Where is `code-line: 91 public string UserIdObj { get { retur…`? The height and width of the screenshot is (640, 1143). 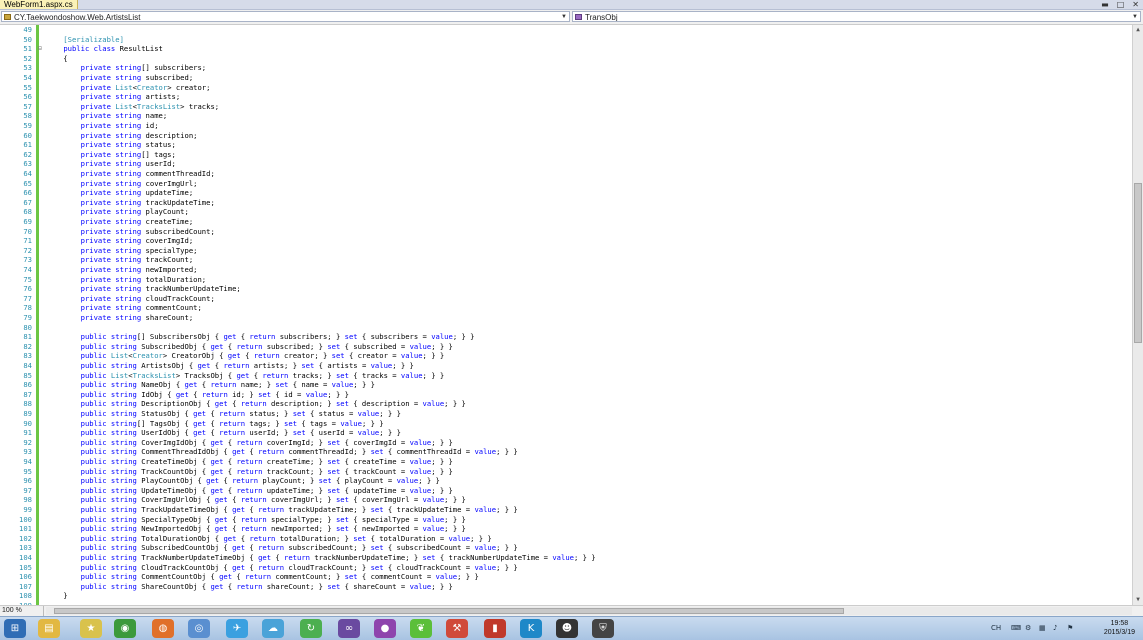
code-line: 91 public string UserIdObj { get { retur… is located at coordinates (566, 433).